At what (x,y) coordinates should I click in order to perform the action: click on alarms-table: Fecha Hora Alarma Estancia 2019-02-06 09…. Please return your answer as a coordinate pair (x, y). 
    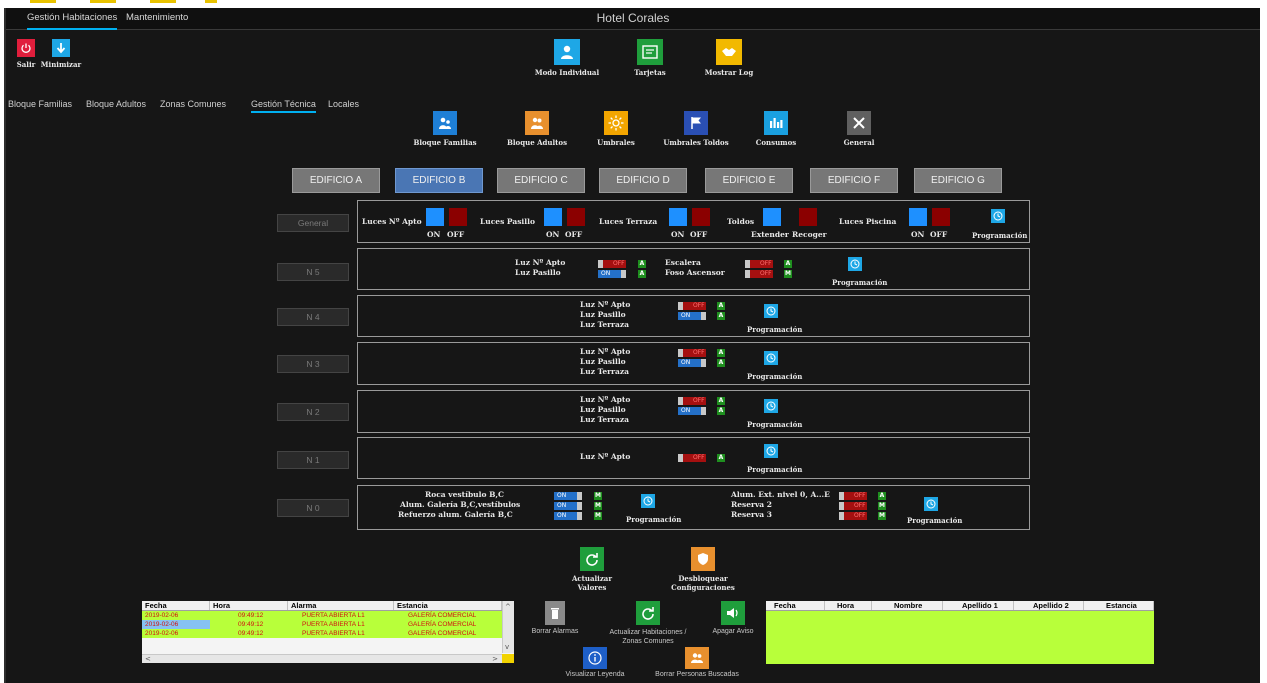
    Looking at the image, I should click on (328, 632).